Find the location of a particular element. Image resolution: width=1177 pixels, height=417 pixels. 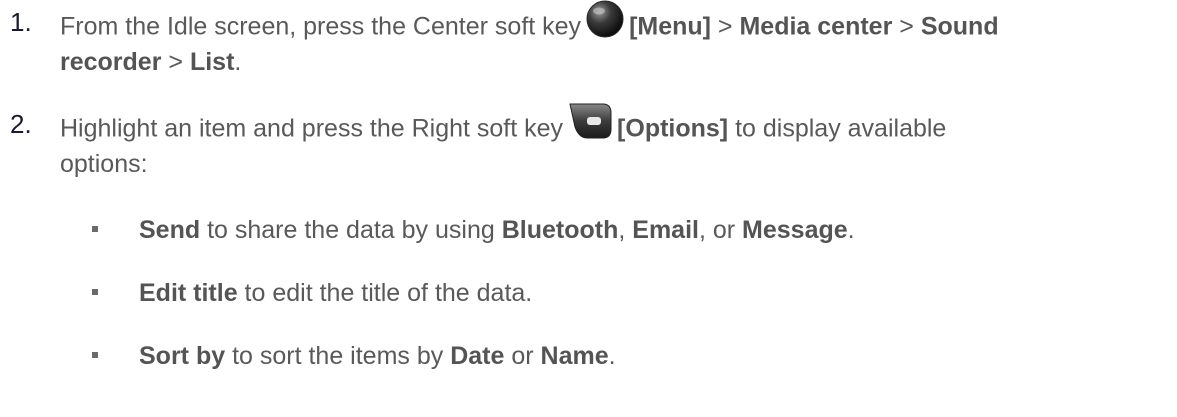

sound-label: Sound is located at coordinates (959, 26).